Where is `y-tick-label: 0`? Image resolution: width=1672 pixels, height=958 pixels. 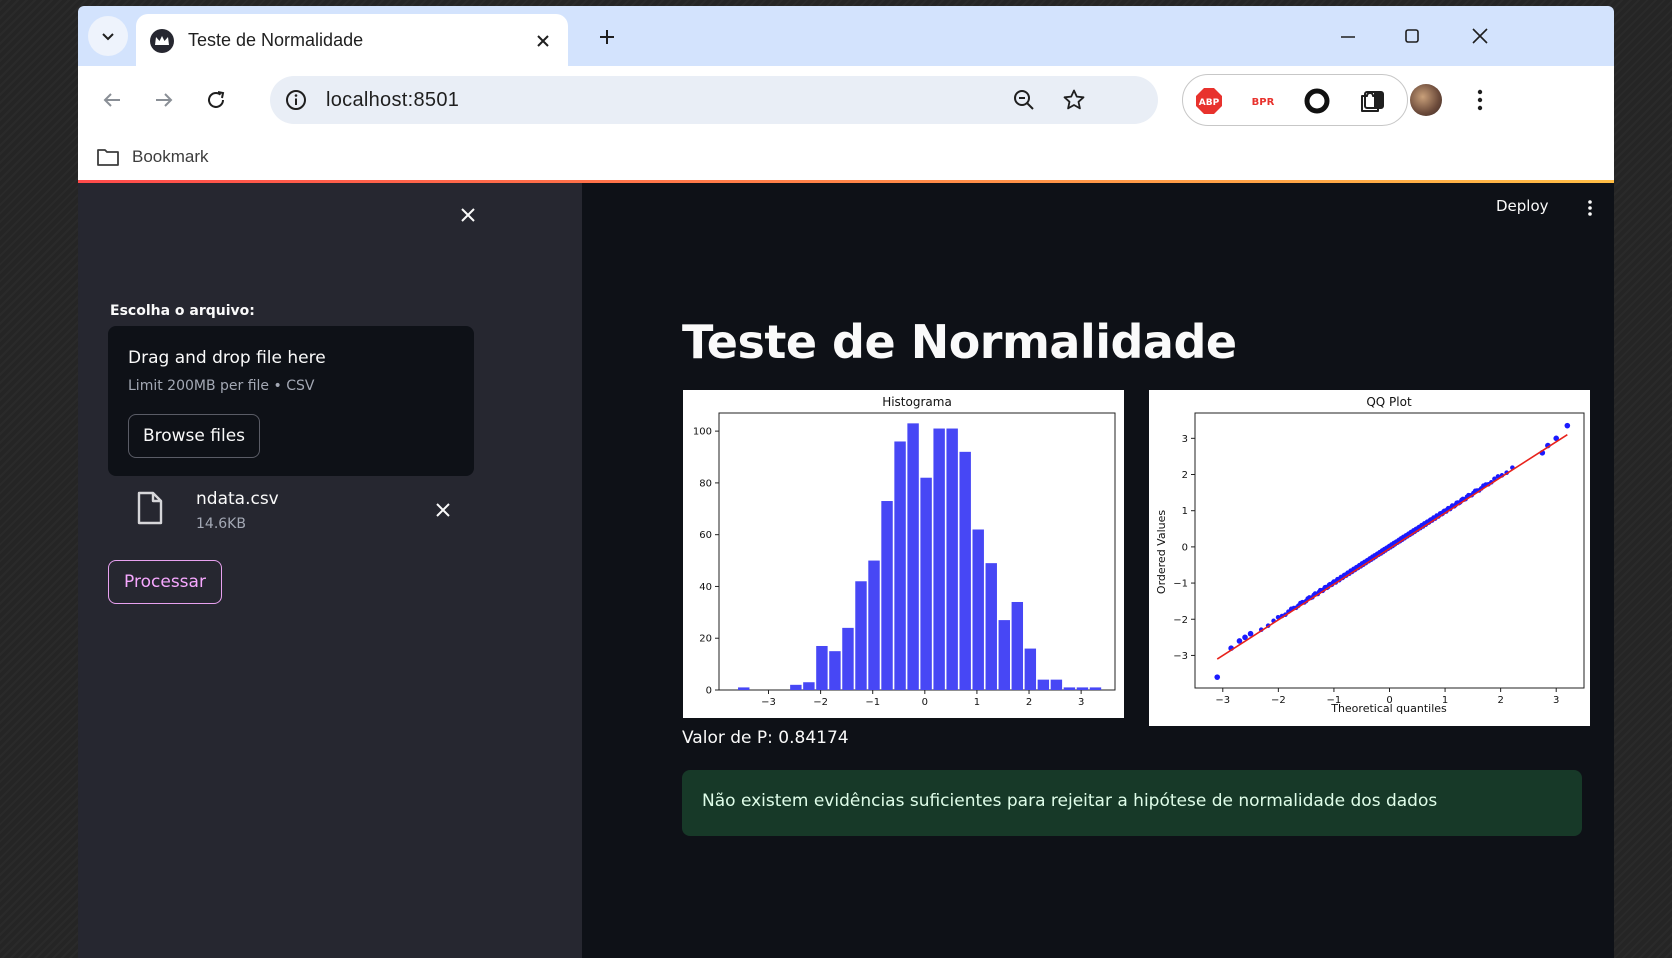
y-tick-label: 0 is located at coordinates (709, 691).